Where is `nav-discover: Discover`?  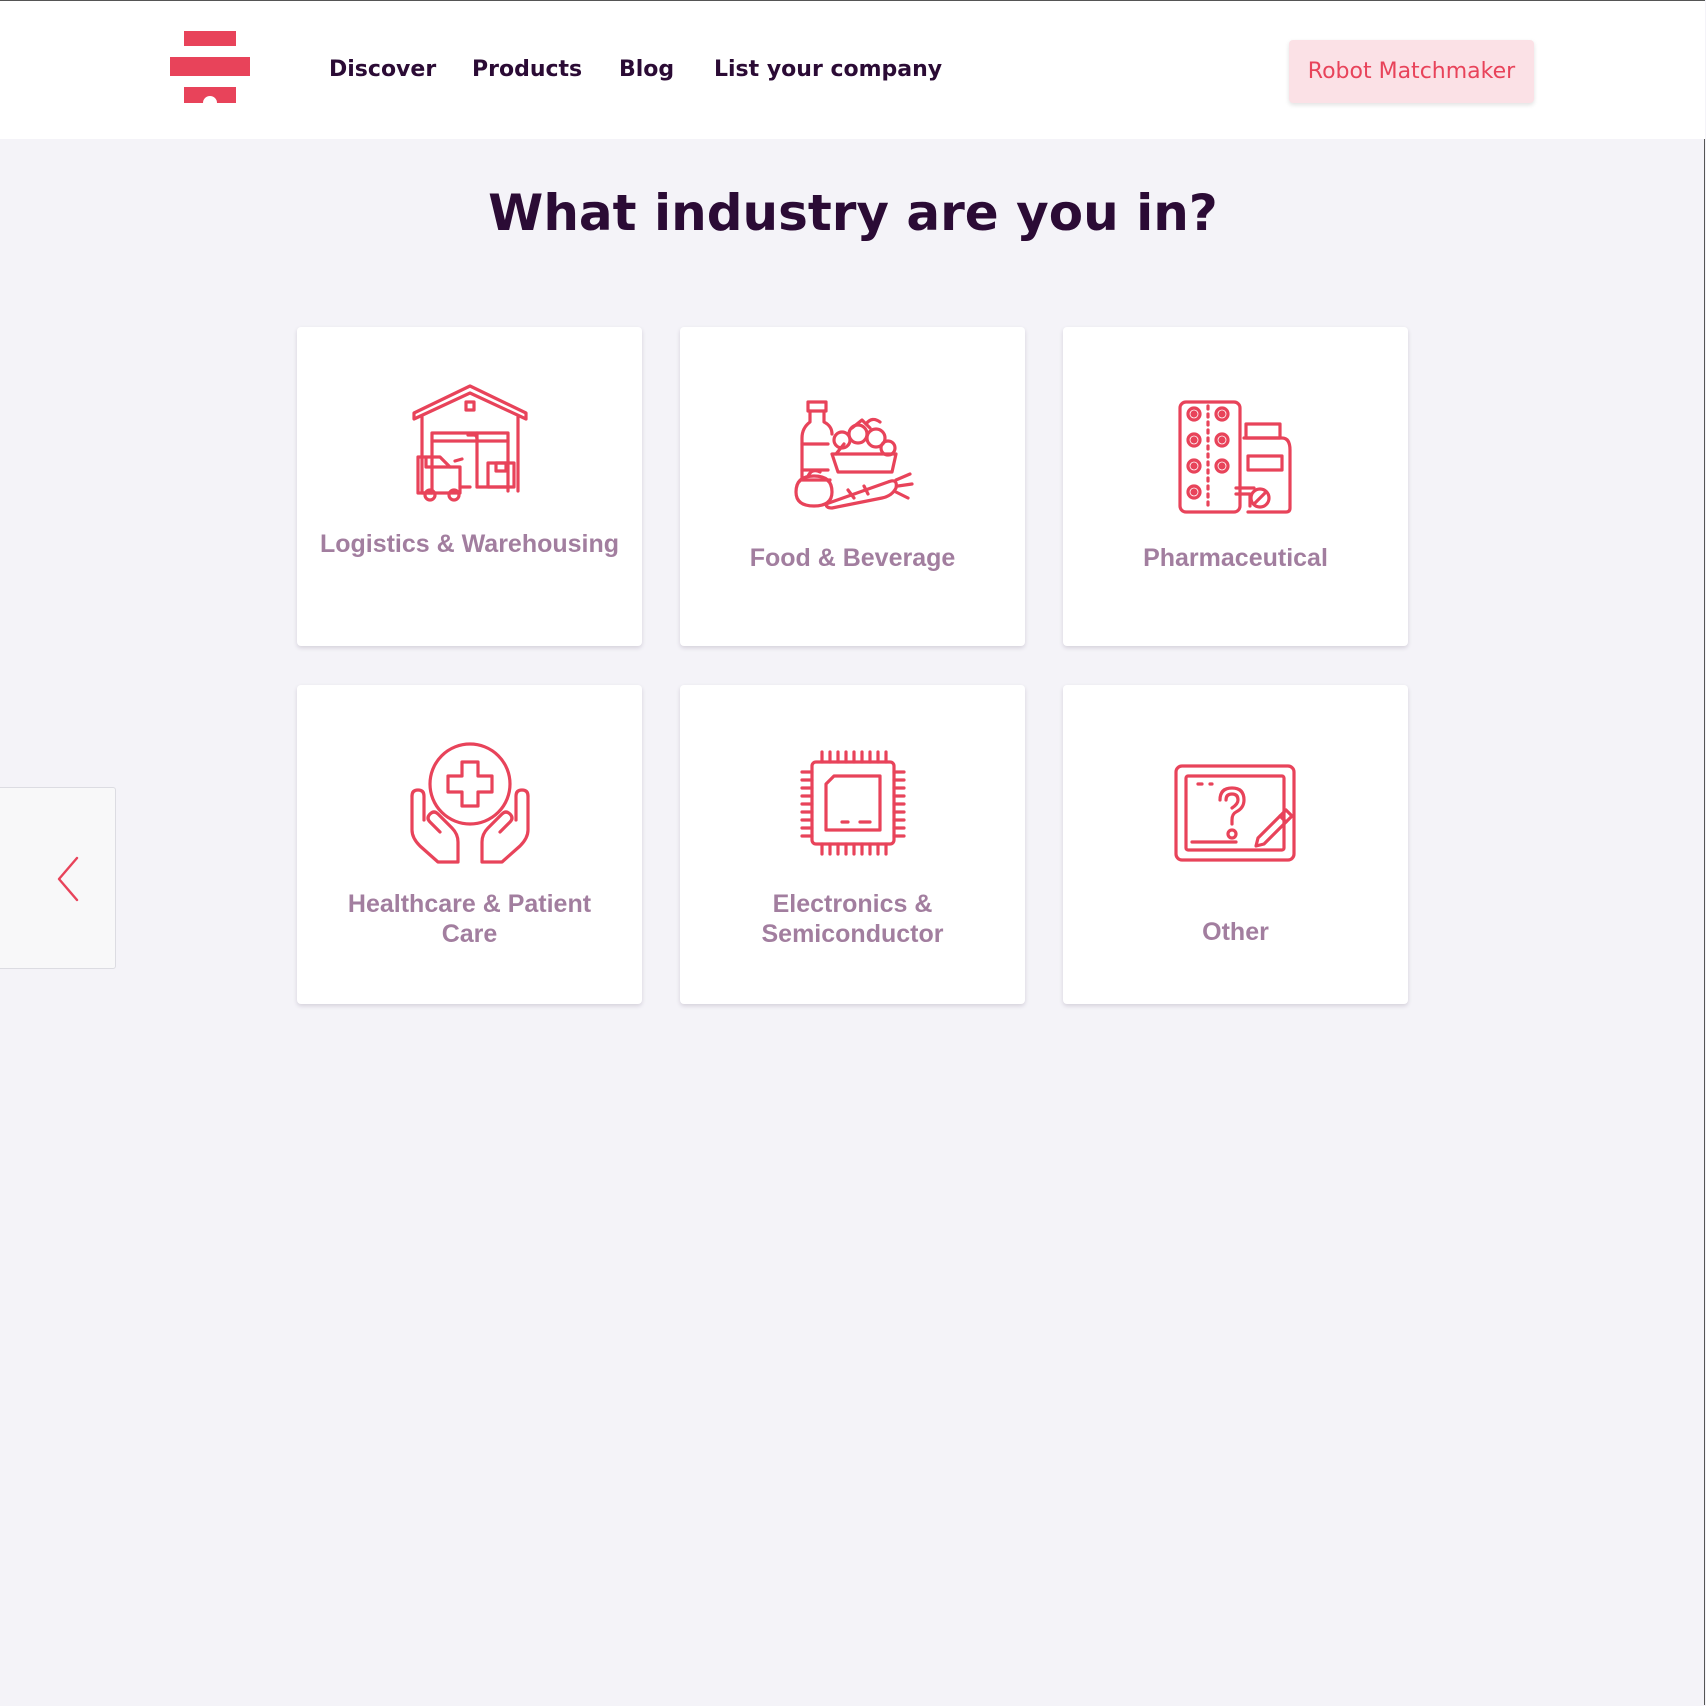
nav-discover: Discover is located at coordinates (382, 69).